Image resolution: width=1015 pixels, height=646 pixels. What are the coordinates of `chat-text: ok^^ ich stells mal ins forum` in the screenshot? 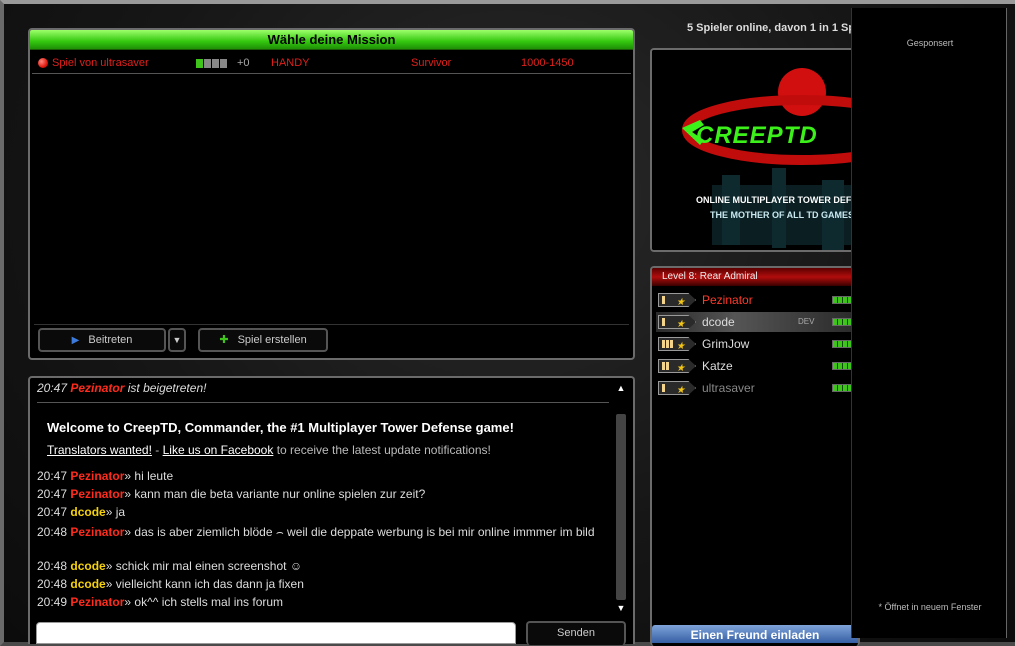 It's located at (209, 602).